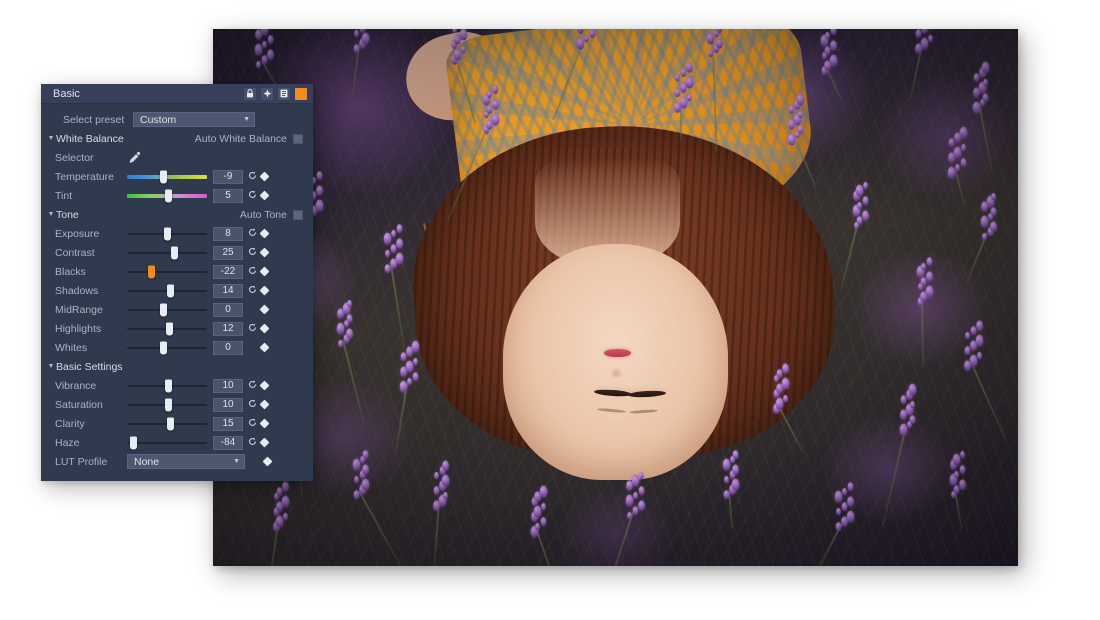  I want to click on value-contrast: 25, so click(228, 252).